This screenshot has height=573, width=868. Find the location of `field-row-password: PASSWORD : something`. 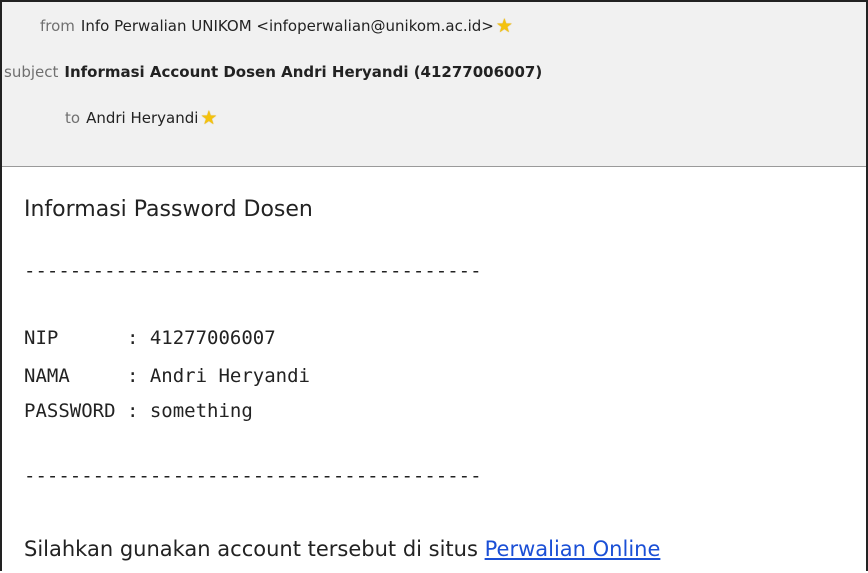

field-row-password: PASSWORD : something is located at coordinates (138, 411).